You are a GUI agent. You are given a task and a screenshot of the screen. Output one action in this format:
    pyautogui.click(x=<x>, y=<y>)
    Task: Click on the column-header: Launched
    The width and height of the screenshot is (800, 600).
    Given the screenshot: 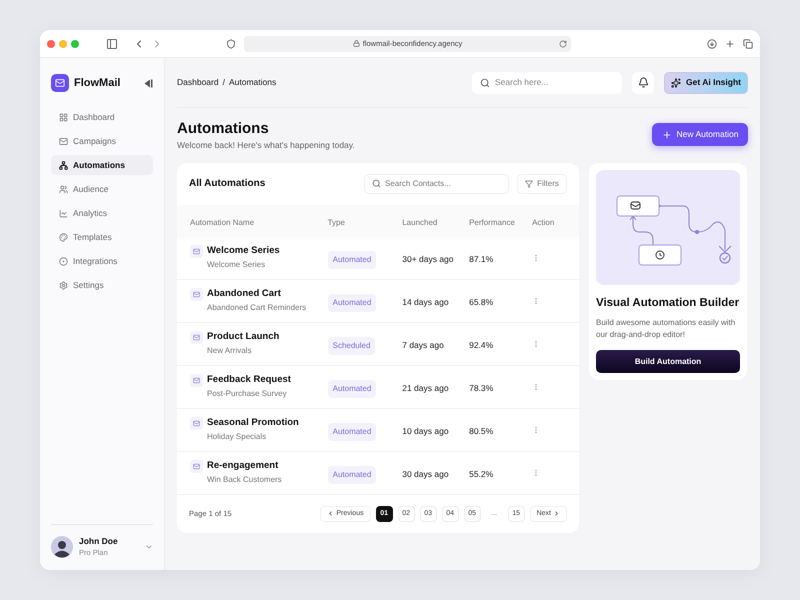 What is the action you would take?
    pyautogui.click(x=420, y=222)
    